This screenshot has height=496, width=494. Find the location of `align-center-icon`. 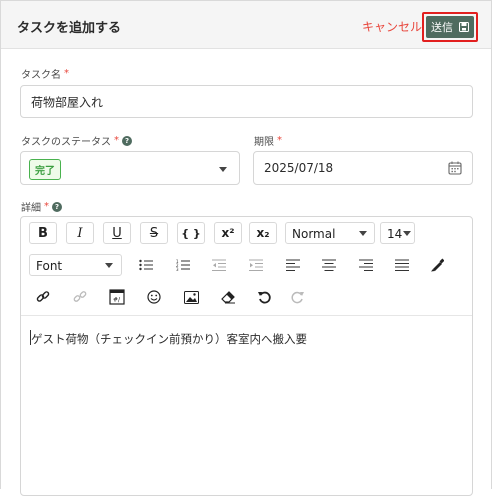

align-center-icon is located at coordinates (329, 265).